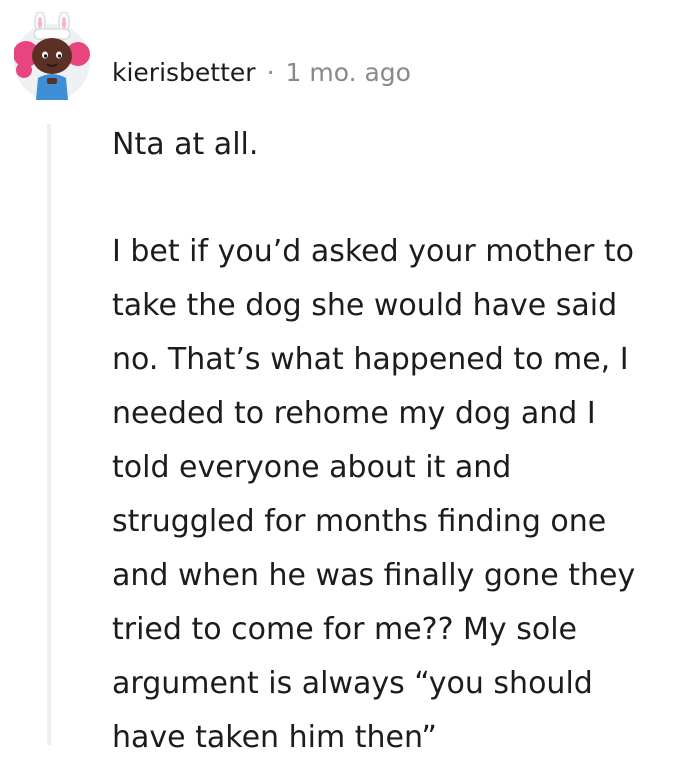 The height and width of the screenshot is (765, 700). I want to click on comment-line: argument is always “you should, so click(352, 683).